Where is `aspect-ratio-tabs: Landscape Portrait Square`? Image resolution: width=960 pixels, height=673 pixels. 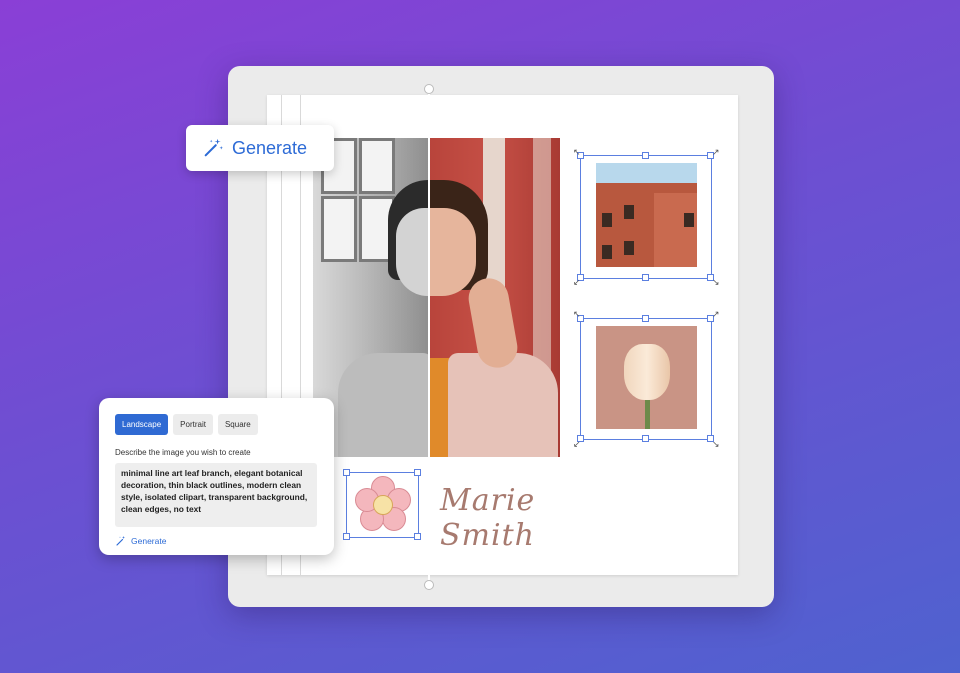
aspect-ratio-tabs: Landscape Portrait Square is located at coordinates (216, 424).